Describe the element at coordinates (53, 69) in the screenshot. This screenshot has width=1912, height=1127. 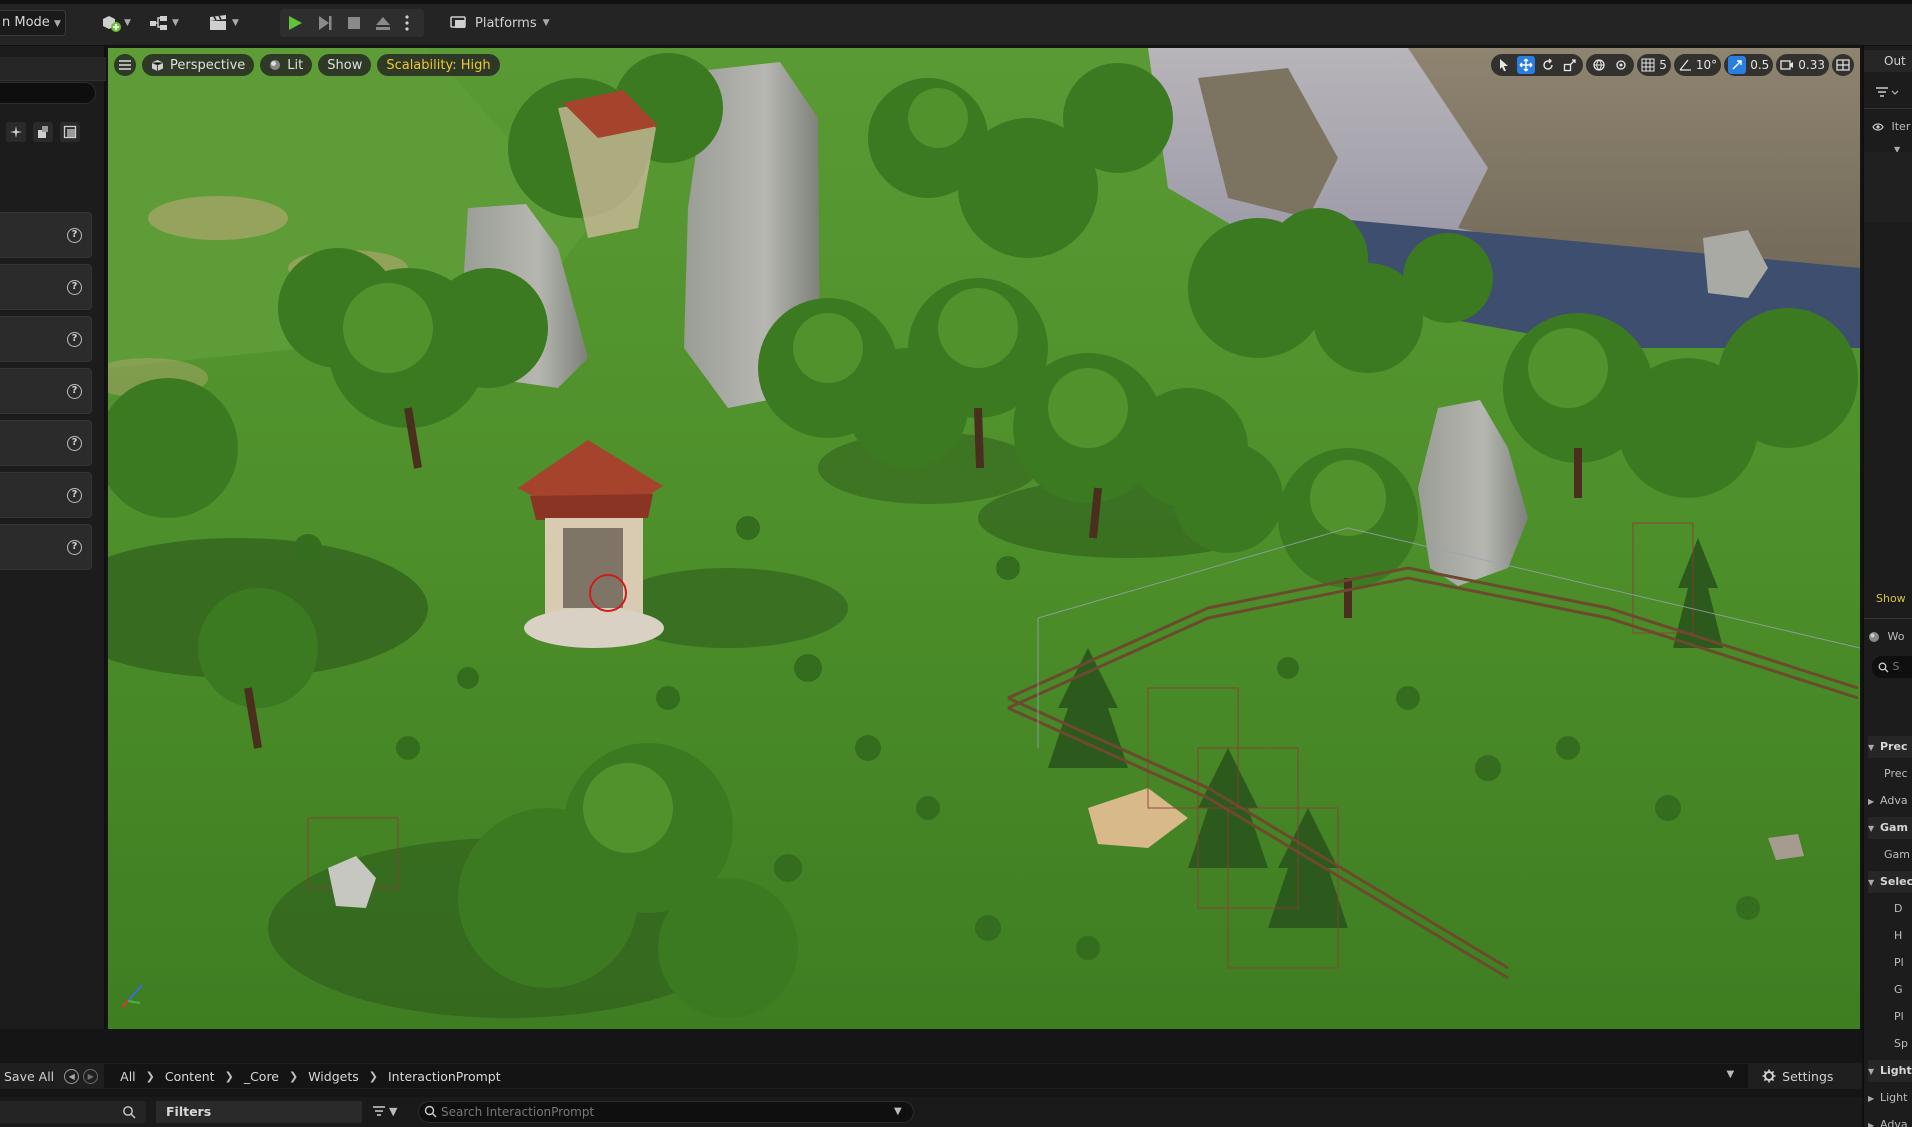
I see `panel-tab-header` at that location.